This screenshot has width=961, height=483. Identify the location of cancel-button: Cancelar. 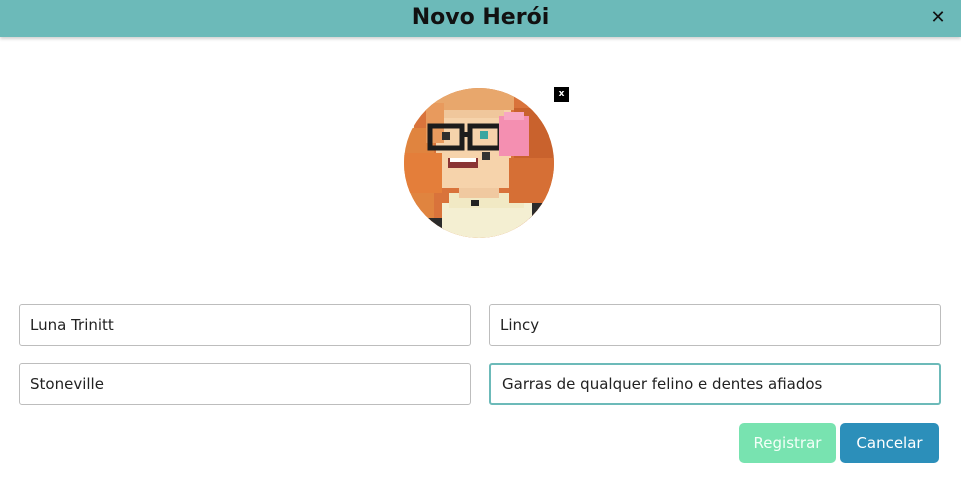
(889, 443).